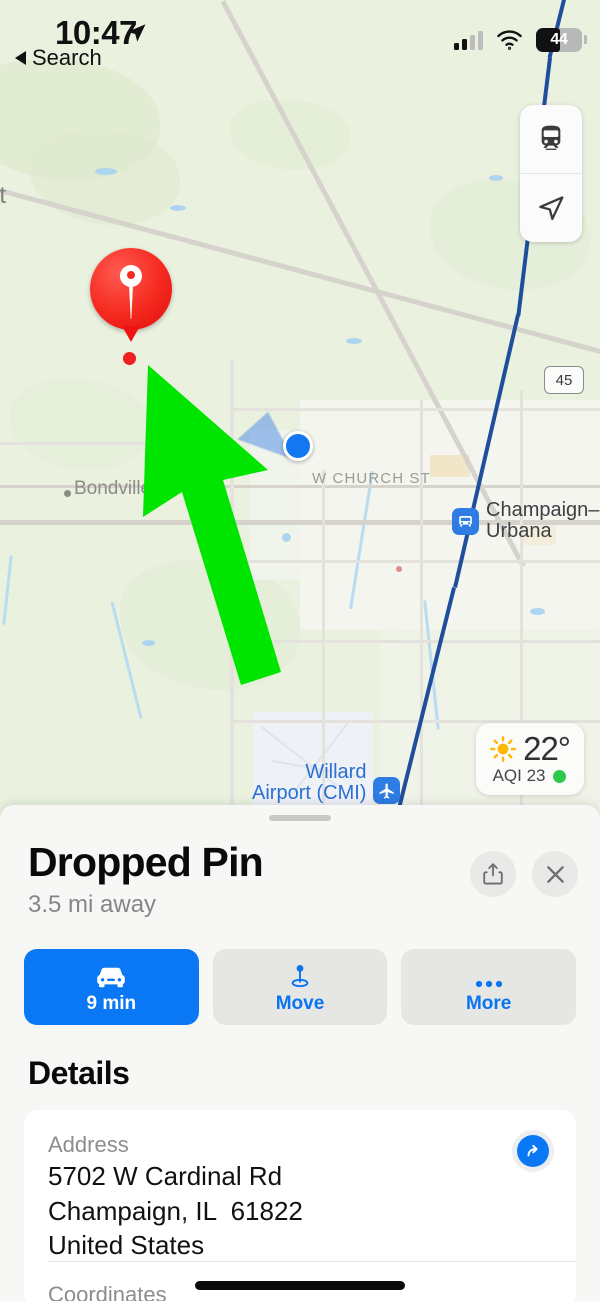 The width and height of the screenshot is (600, 1301). Describe the element at coordinates (92, 905) in the screenshot. I see `place-distance: 3.5 mi away` at that location.